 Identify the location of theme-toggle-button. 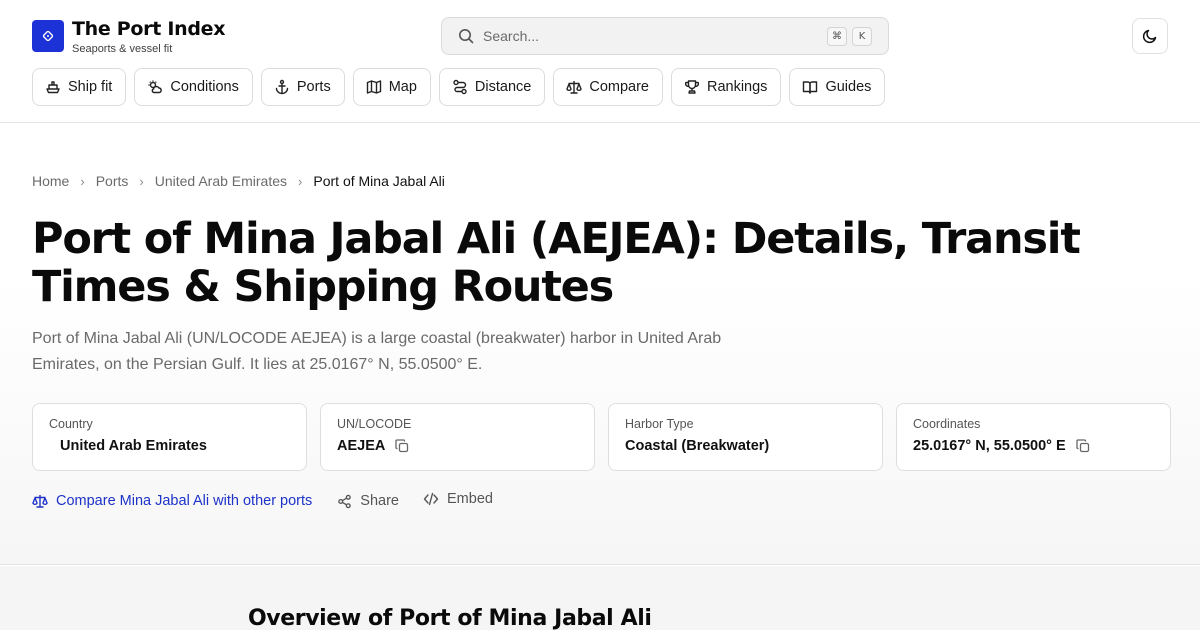
(1150, 36).